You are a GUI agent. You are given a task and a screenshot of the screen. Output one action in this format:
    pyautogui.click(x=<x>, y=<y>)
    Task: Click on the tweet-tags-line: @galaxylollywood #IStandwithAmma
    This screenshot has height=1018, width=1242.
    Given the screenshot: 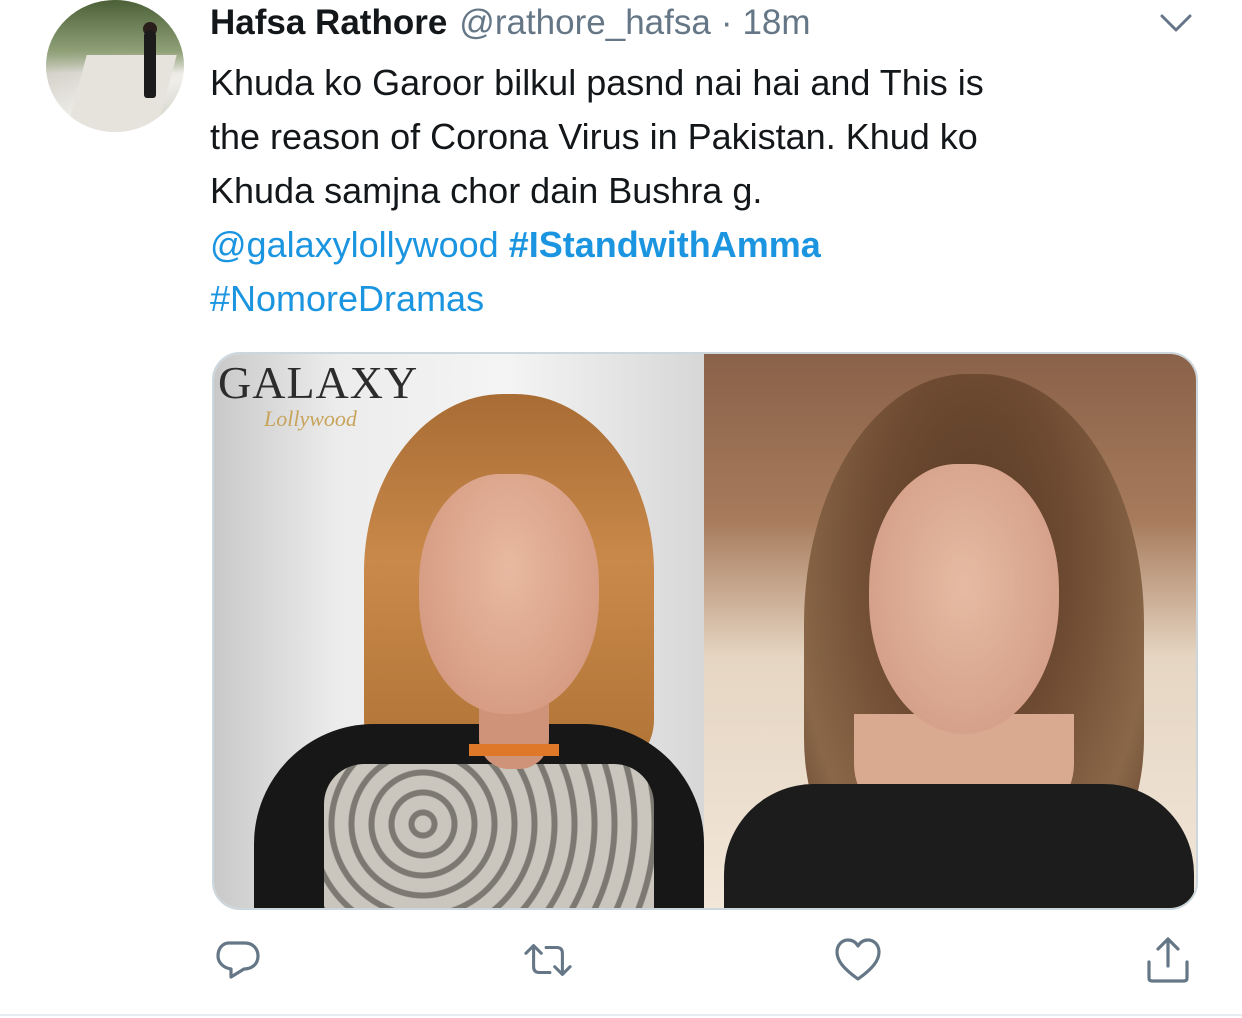 What is the action you would take?
    pyautogui.click(x=705, y=245)
    